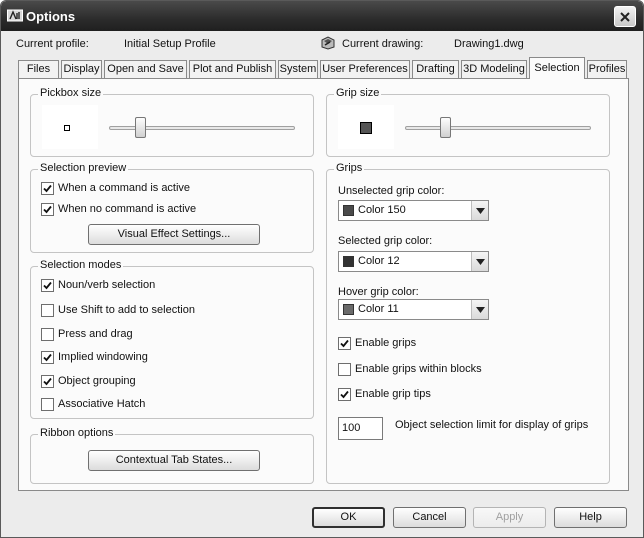 Image resolution: width=644 pixels, height=538 pixels. I want to click on unselected-grip-color-dropdown: Color 150, so click(413, 210).